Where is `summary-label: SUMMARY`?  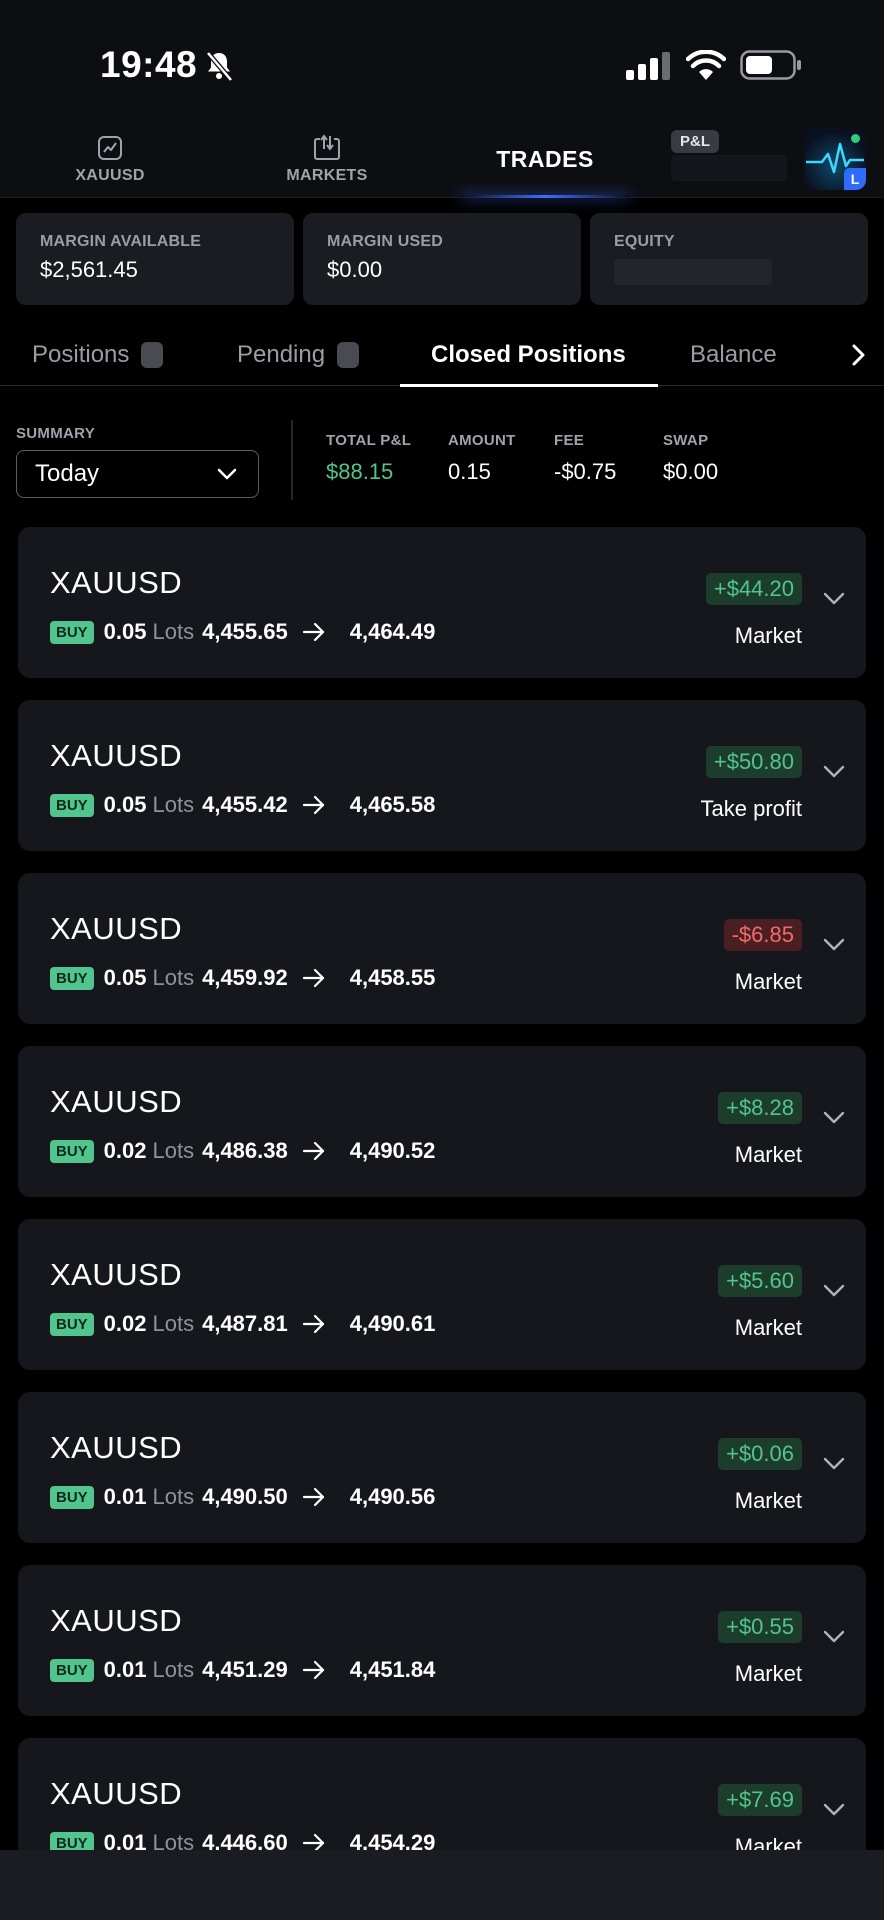 summary-label: SUMMARY is located at coordinates (56, 433).